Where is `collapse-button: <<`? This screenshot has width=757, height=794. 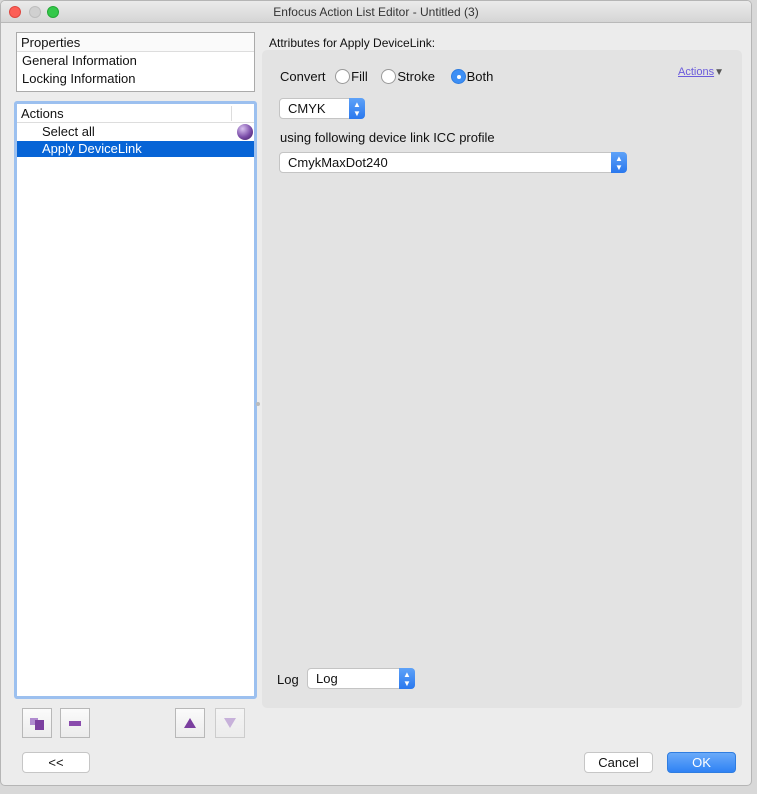
collapse-button: << is located at coordinates (56, 762).